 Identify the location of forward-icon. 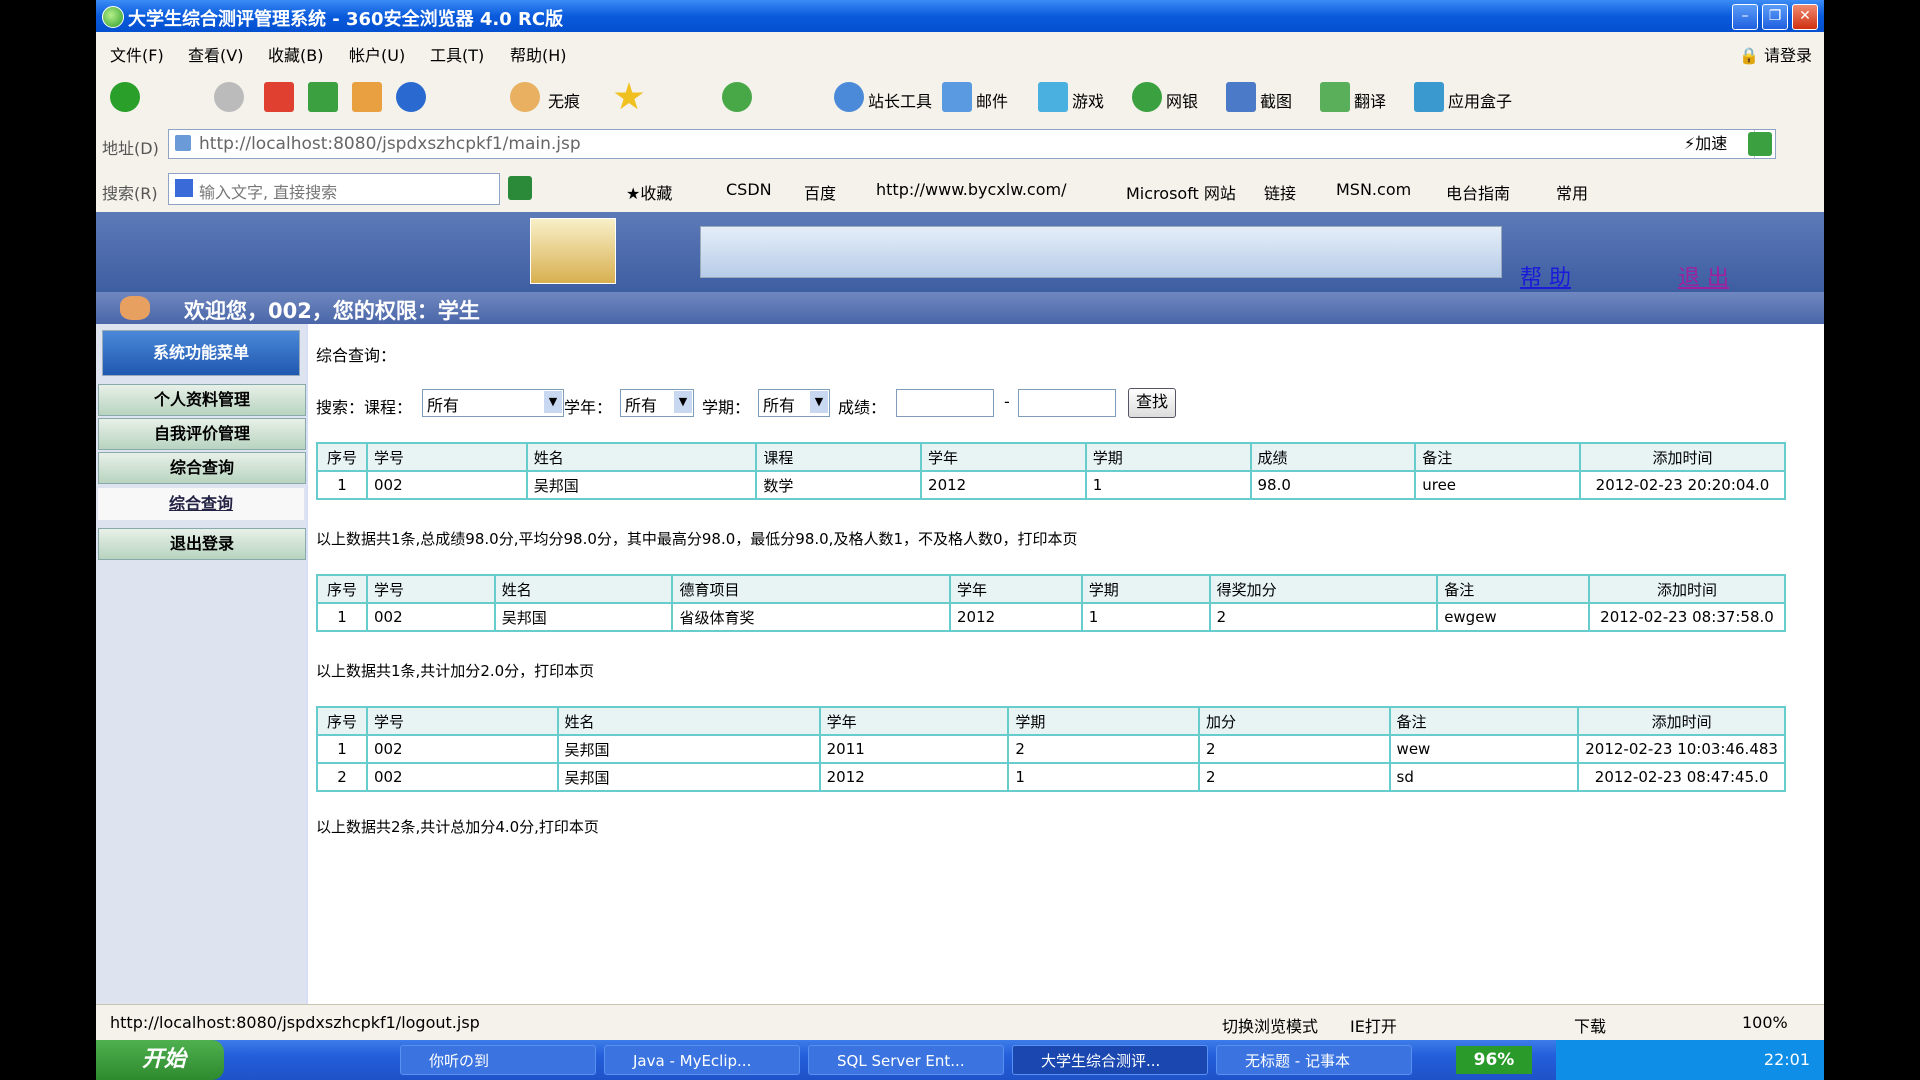
(229, 97).